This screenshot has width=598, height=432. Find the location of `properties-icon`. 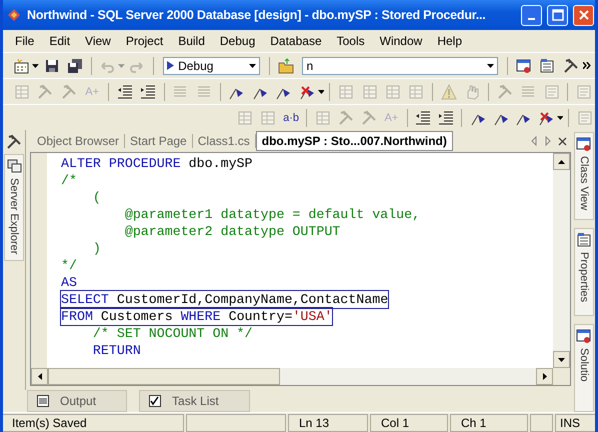

properties-icon is located at coordinates (584, 240).